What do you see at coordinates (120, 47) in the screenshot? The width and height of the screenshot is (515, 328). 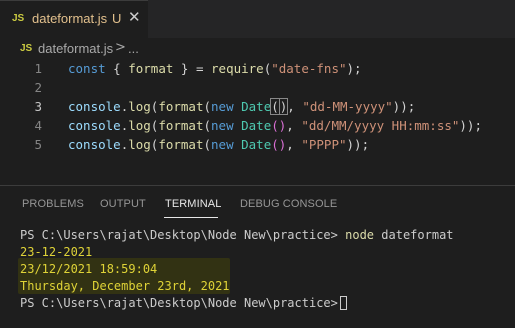 I see `chevron-right-icon: >` at bounding box center [120, 47].